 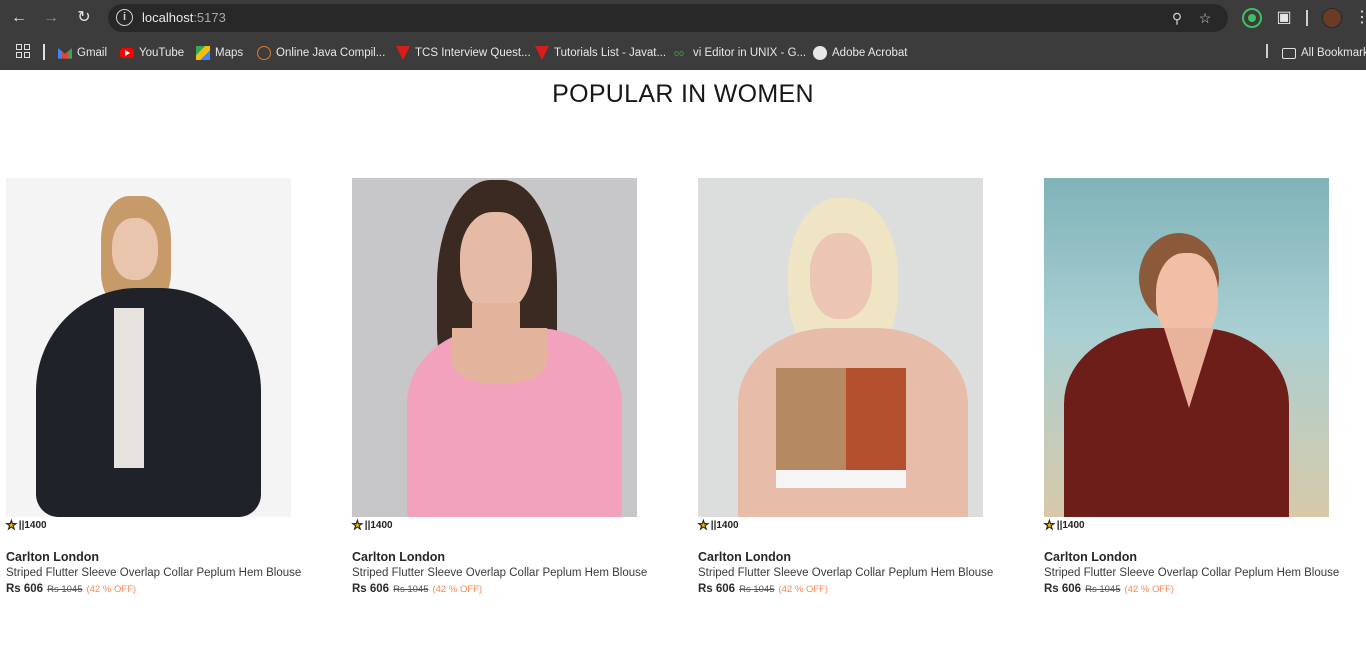 What do you see at coordinates (127, 53) in the screenshot?
I see `youtube-icon` at bounding box center [127, 53].